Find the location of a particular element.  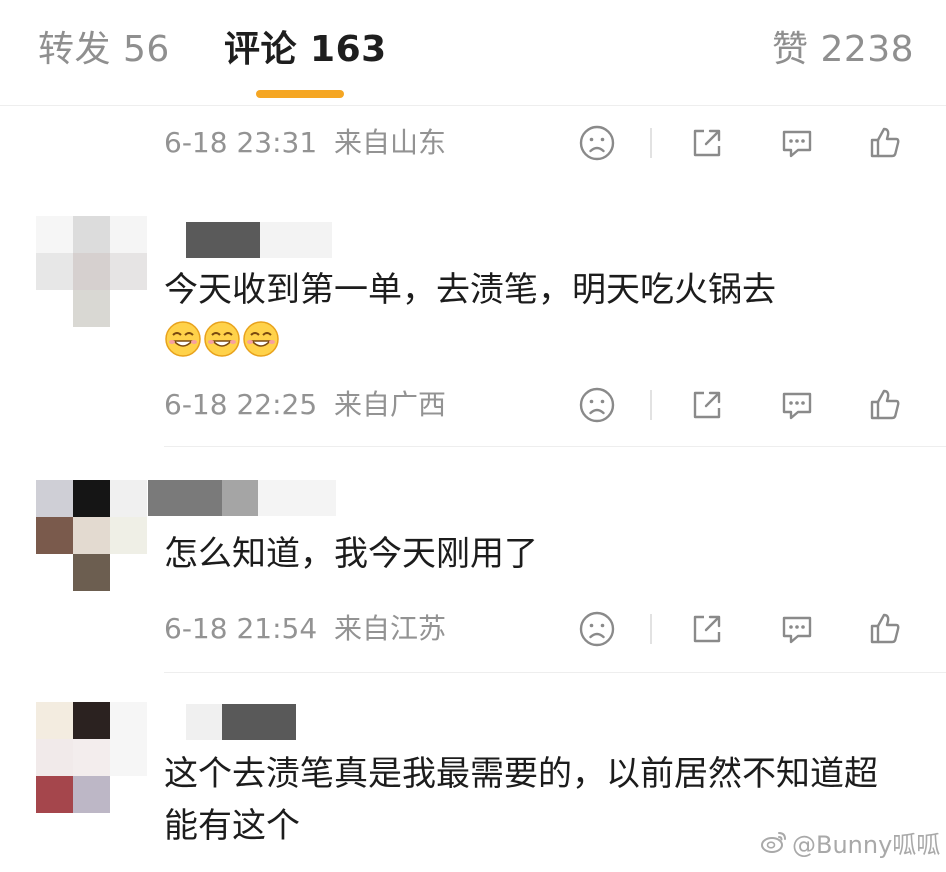

comment-timestamp: 6-18 22:25 来自广西 is located at coordinates (305, 405).